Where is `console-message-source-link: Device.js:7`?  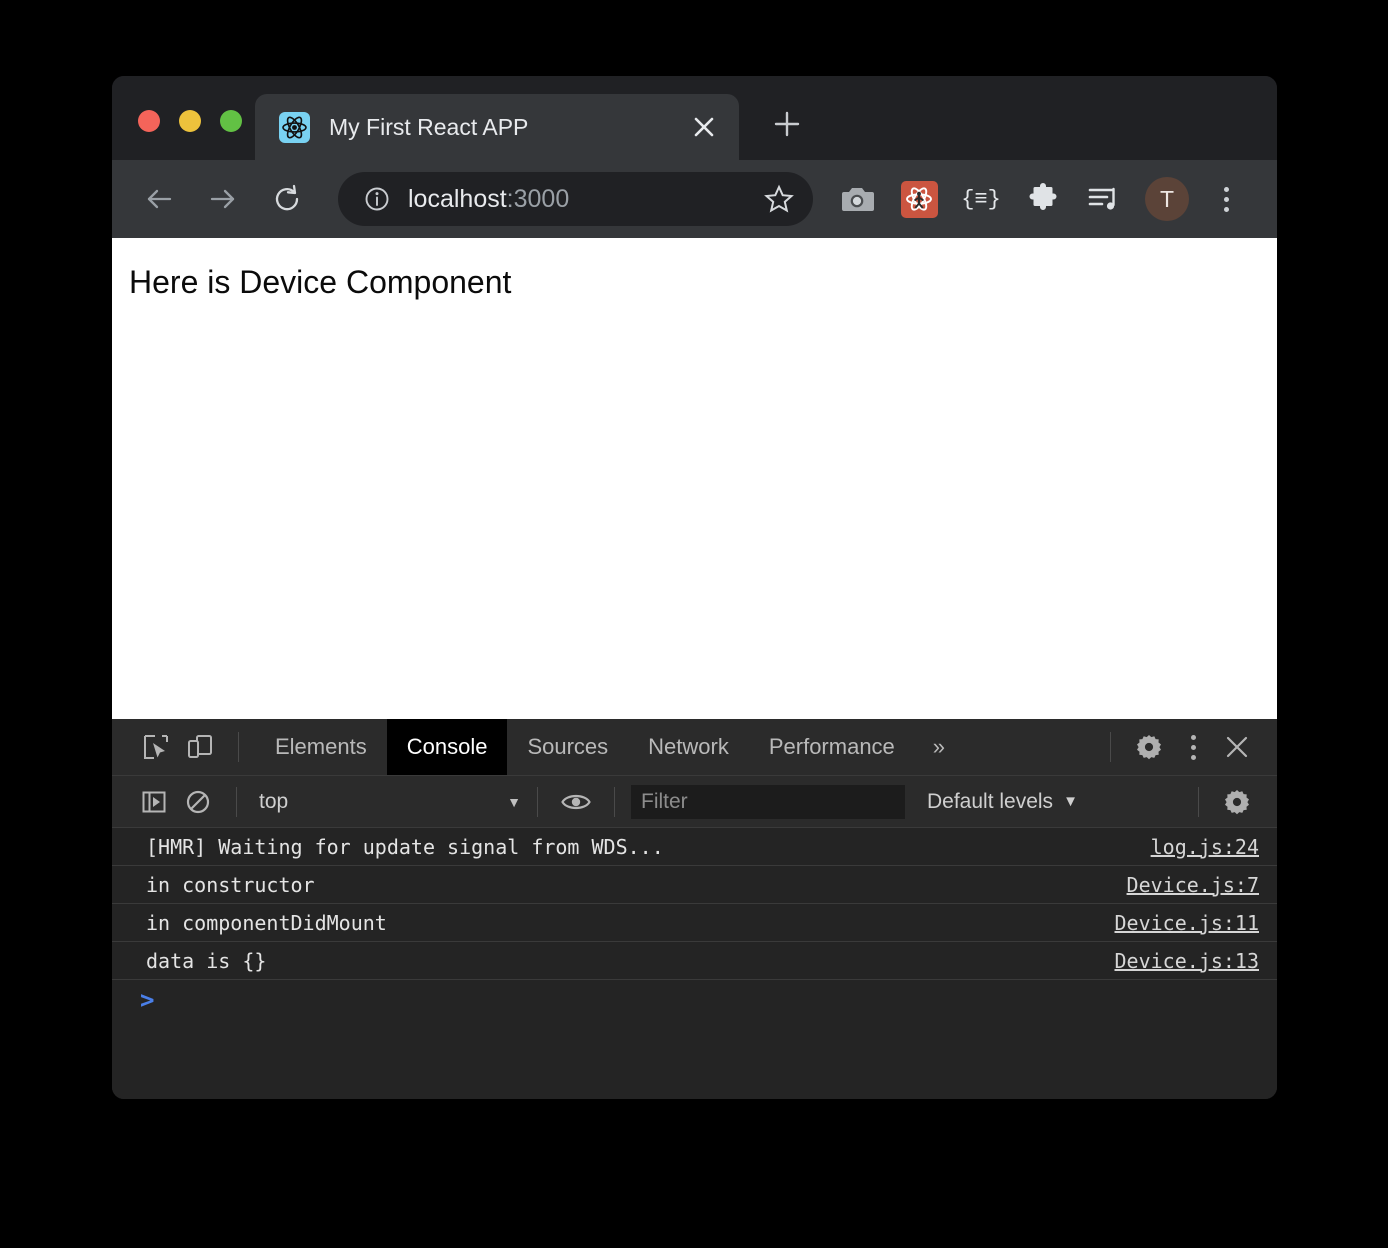 console-message-source-link: Device.js:7 is located at coordinates (1193, 885).